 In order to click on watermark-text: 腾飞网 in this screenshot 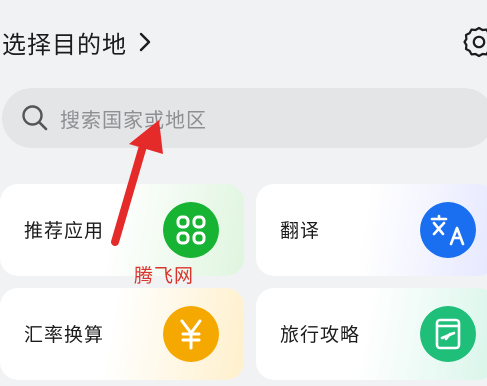, I will do `click(164, 276)`.